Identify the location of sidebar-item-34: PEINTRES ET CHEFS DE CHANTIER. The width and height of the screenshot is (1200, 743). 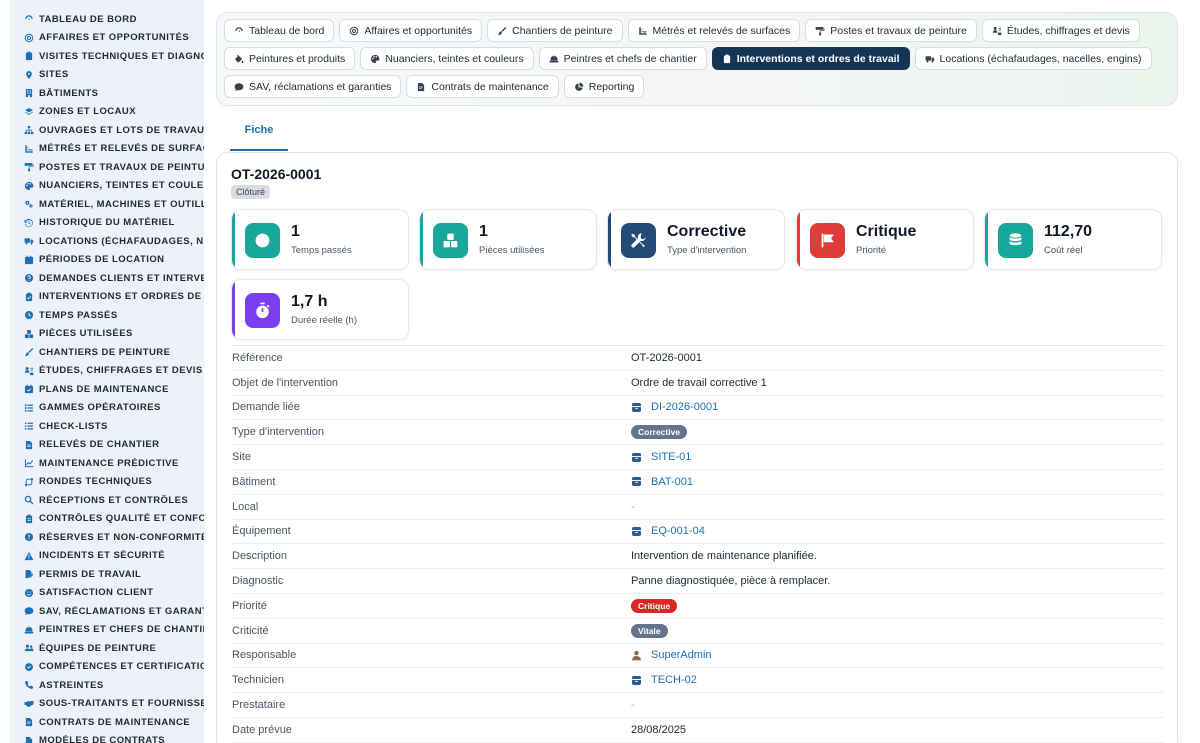
(107, 630).